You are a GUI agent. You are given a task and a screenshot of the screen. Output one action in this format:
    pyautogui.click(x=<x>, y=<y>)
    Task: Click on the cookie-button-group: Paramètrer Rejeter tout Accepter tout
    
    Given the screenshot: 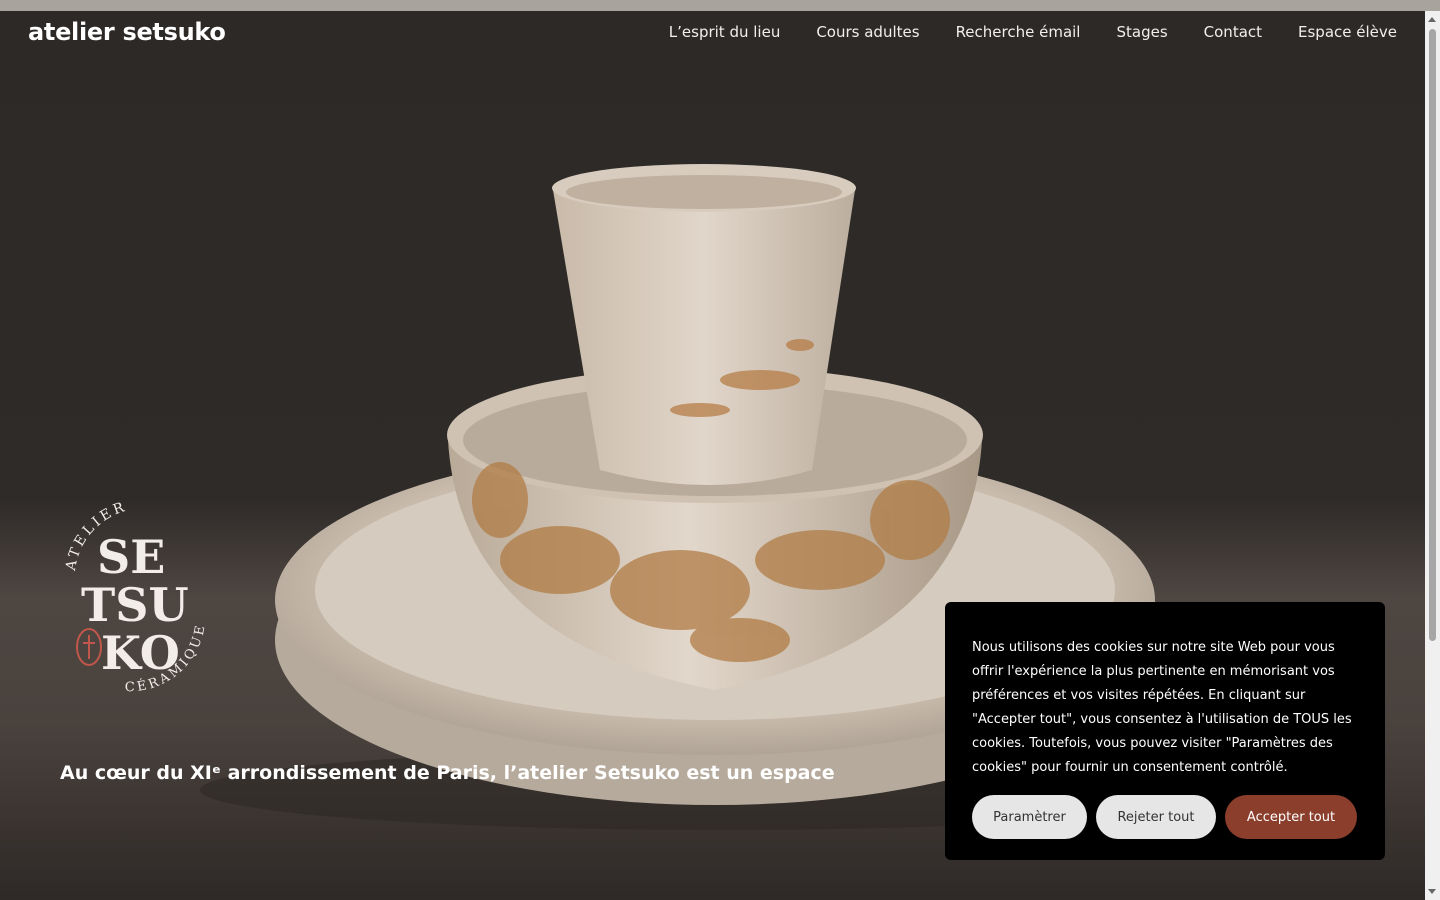 What is the action you would take?
    pyautogui.click(x=1164, y=817)
    